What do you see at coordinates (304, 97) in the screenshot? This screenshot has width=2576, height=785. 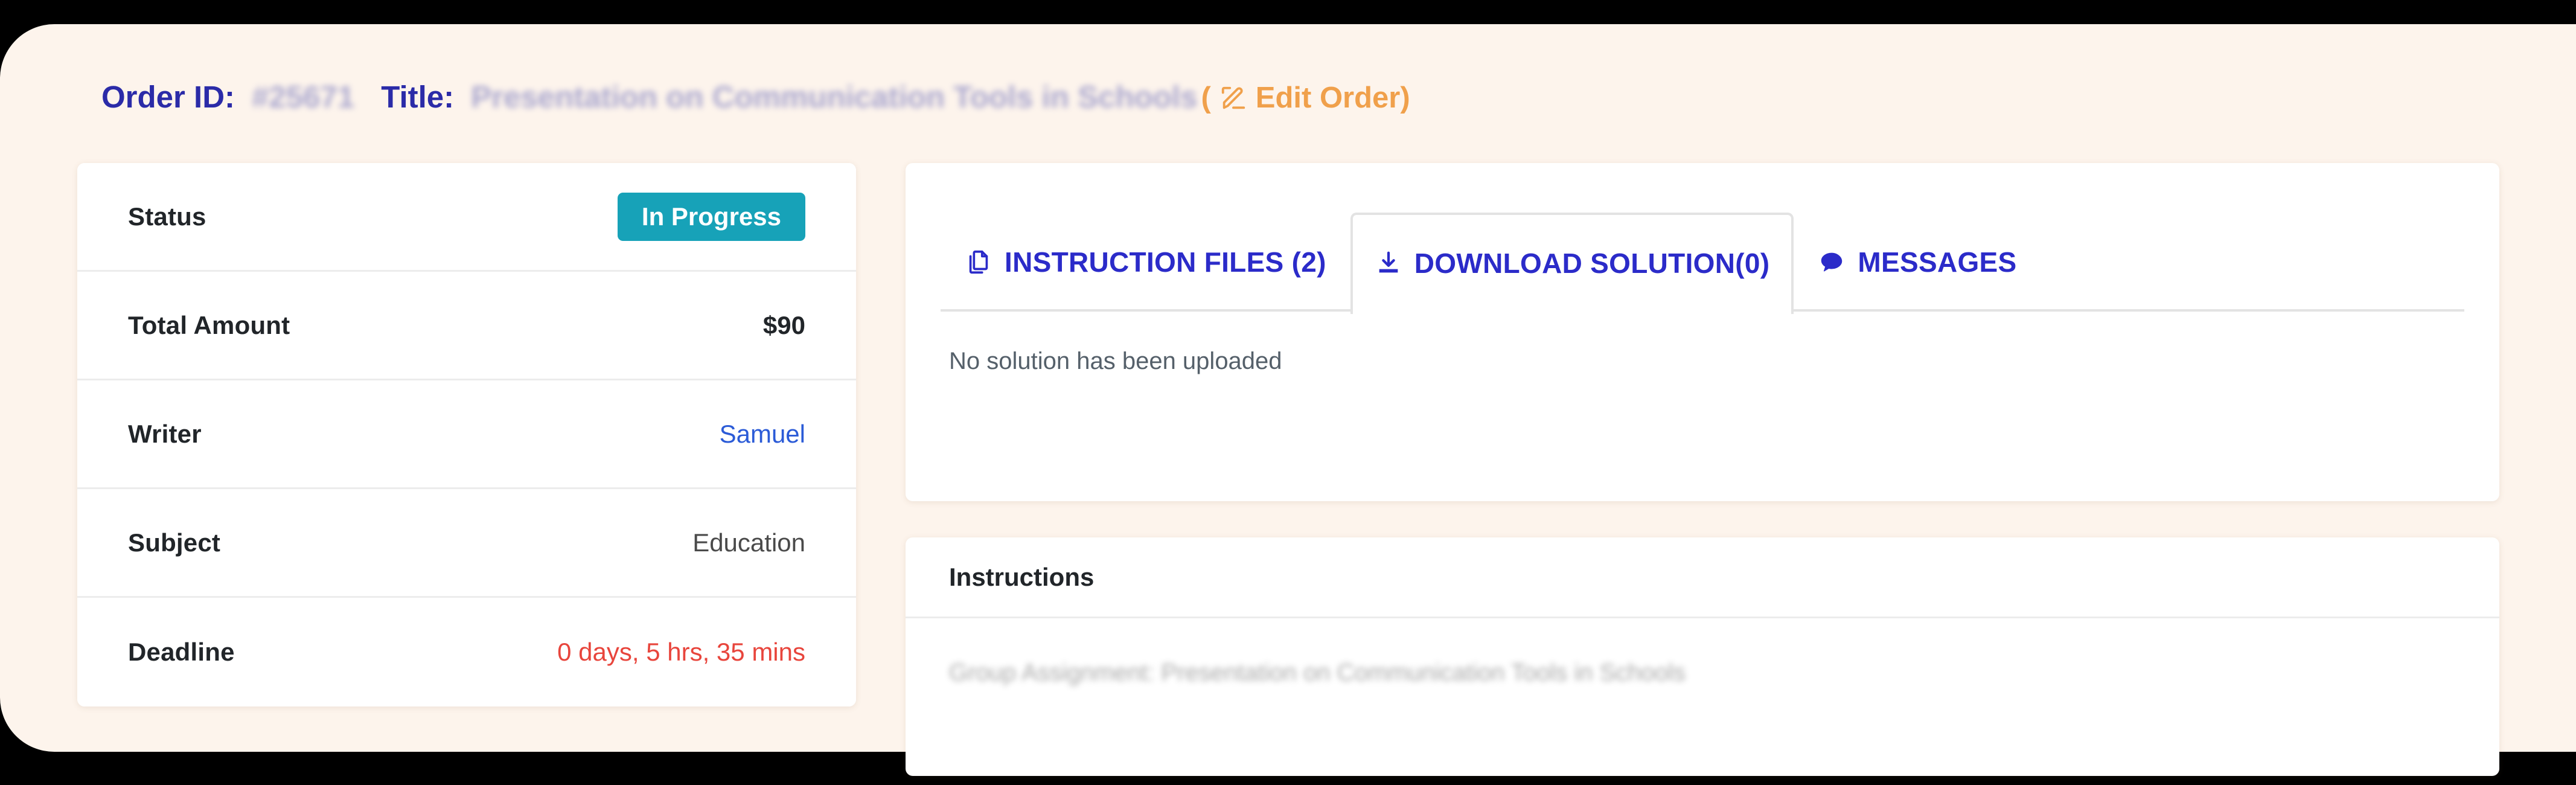 I see `order-id-value: #25671` at bounding box center [304, 97].